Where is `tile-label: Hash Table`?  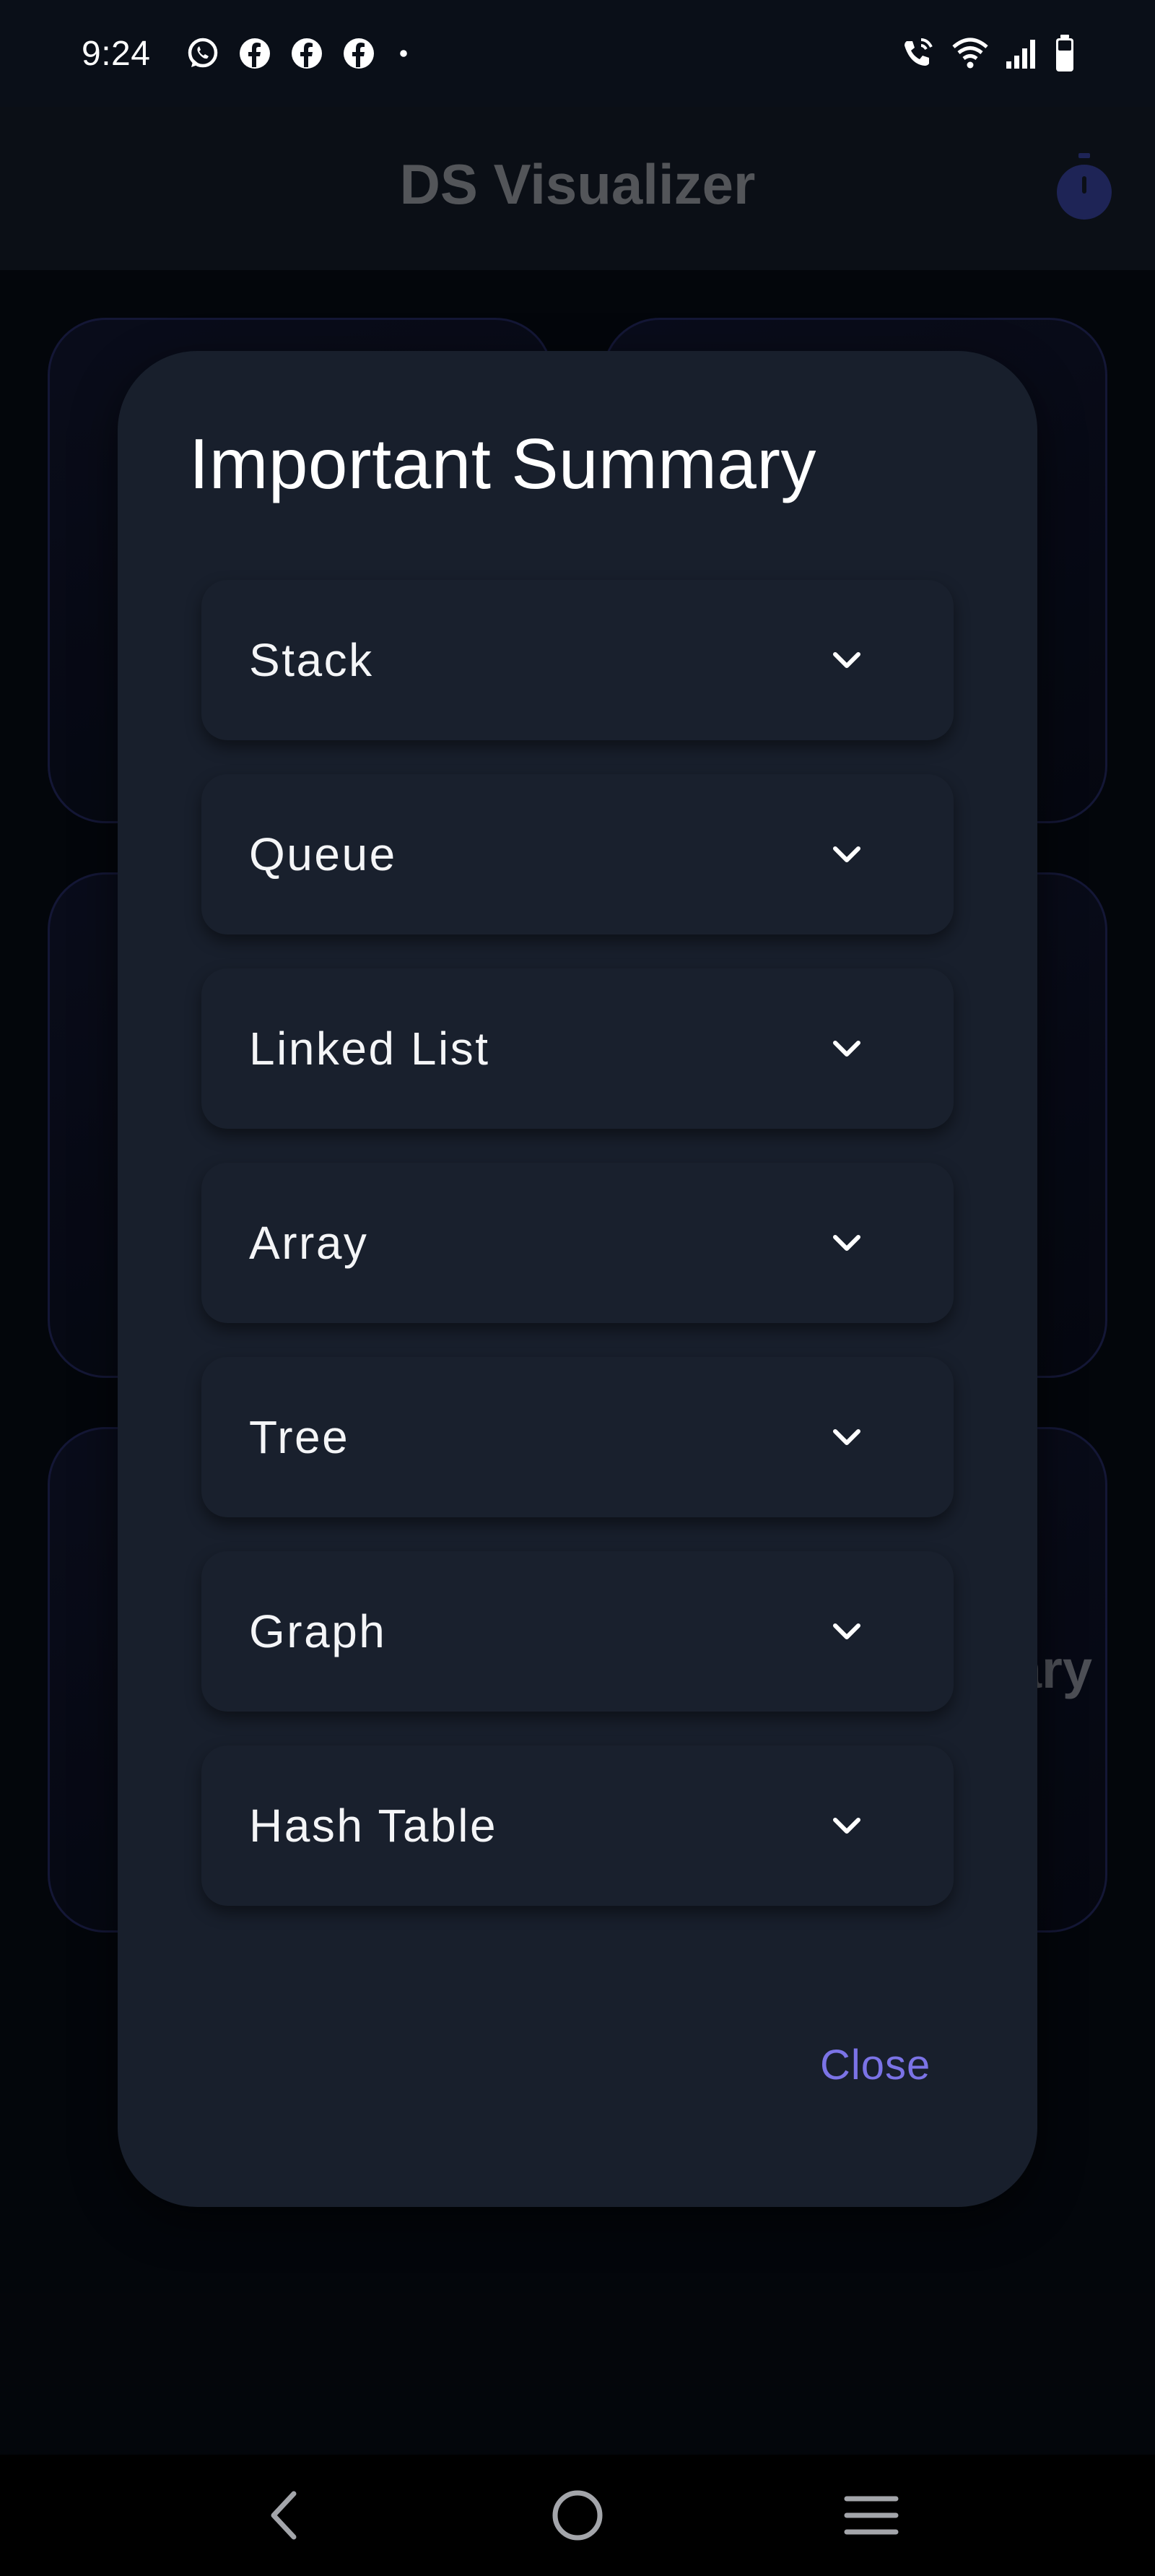
tile-label: Hash Table is located at coordinates (373, 1826).